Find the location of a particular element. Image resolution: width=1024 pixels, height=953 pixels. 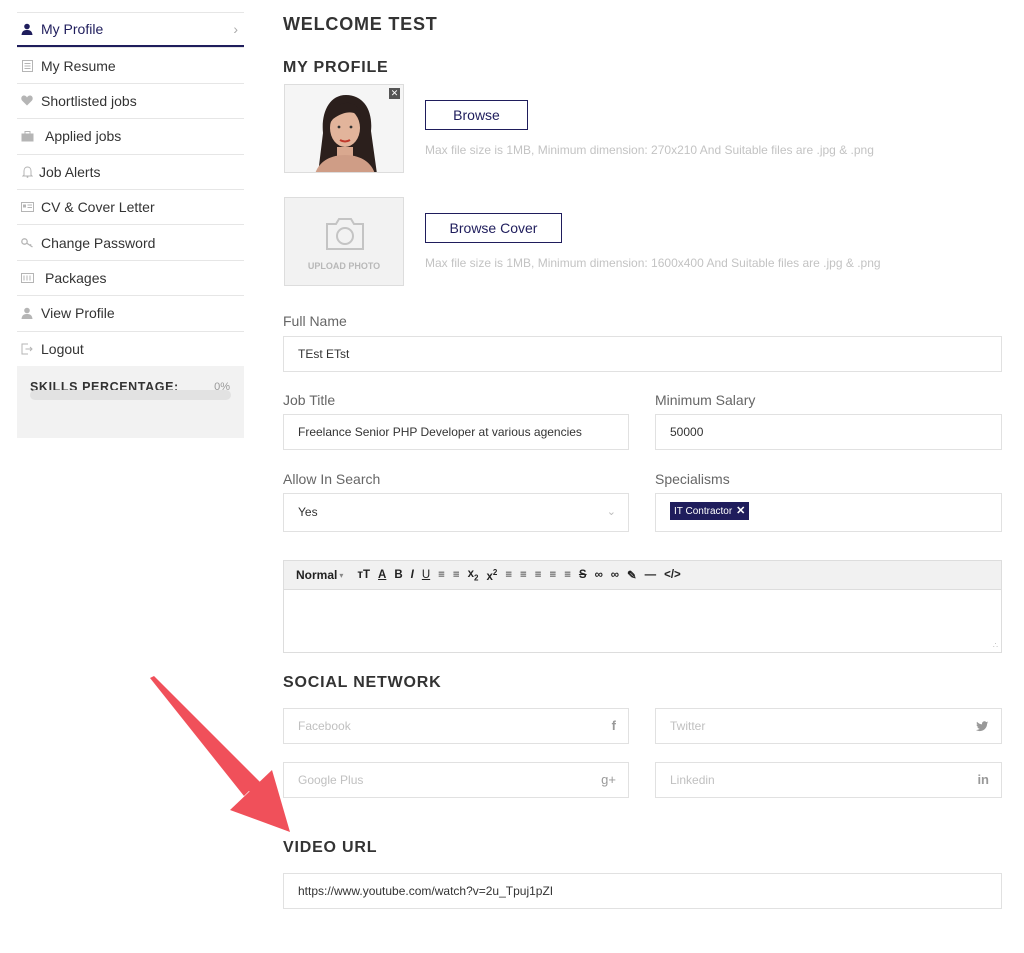

sidebar-item-label: Change Password is located at coordinates (98, 242).